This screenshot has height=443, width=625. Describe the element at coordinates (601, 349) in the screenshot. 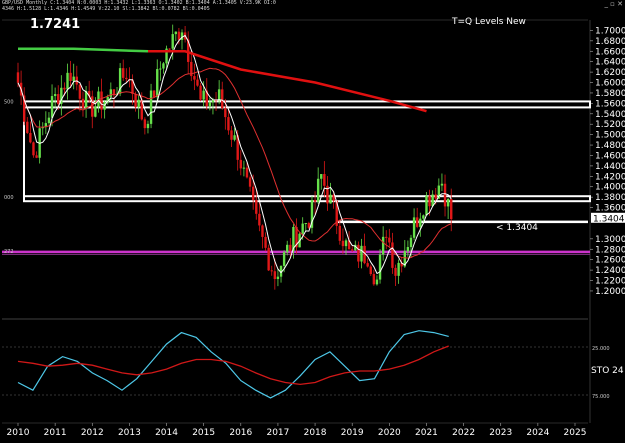

I see `stoch-tick-label: 25.000` at that location.